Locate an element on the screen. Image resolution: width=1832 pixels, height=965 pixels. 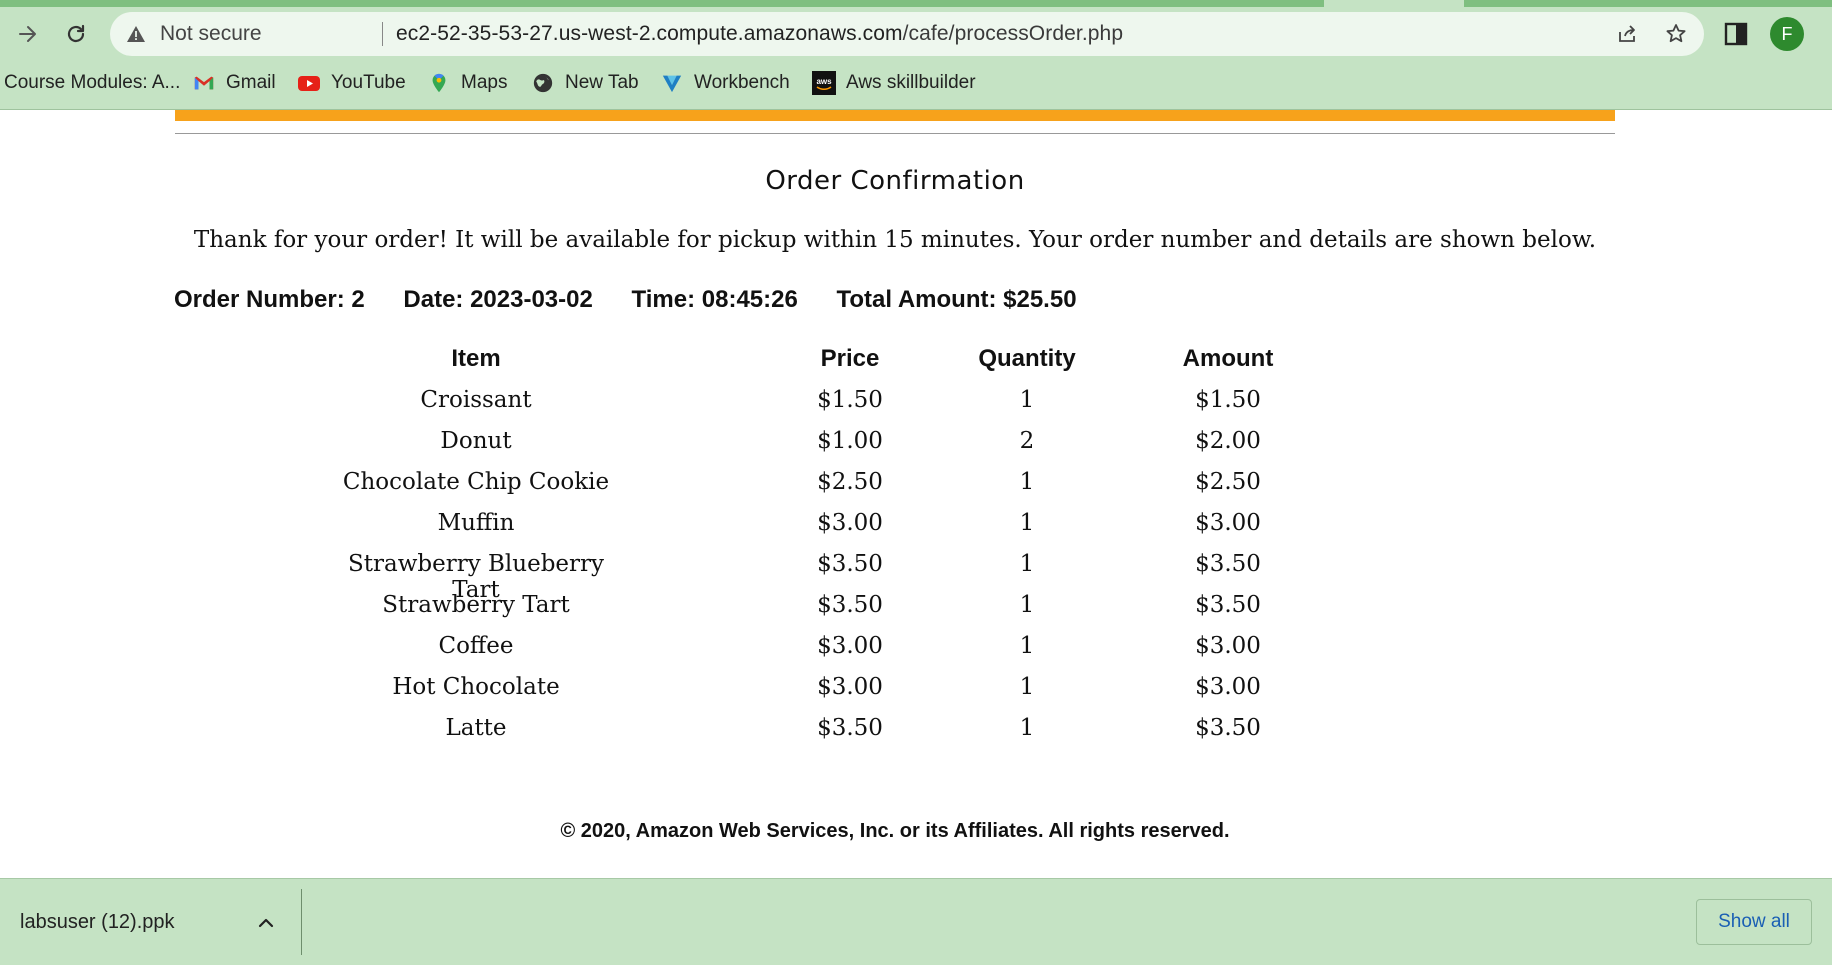
bookmark-youtube: YouTube is located at coordinates (351, 83).